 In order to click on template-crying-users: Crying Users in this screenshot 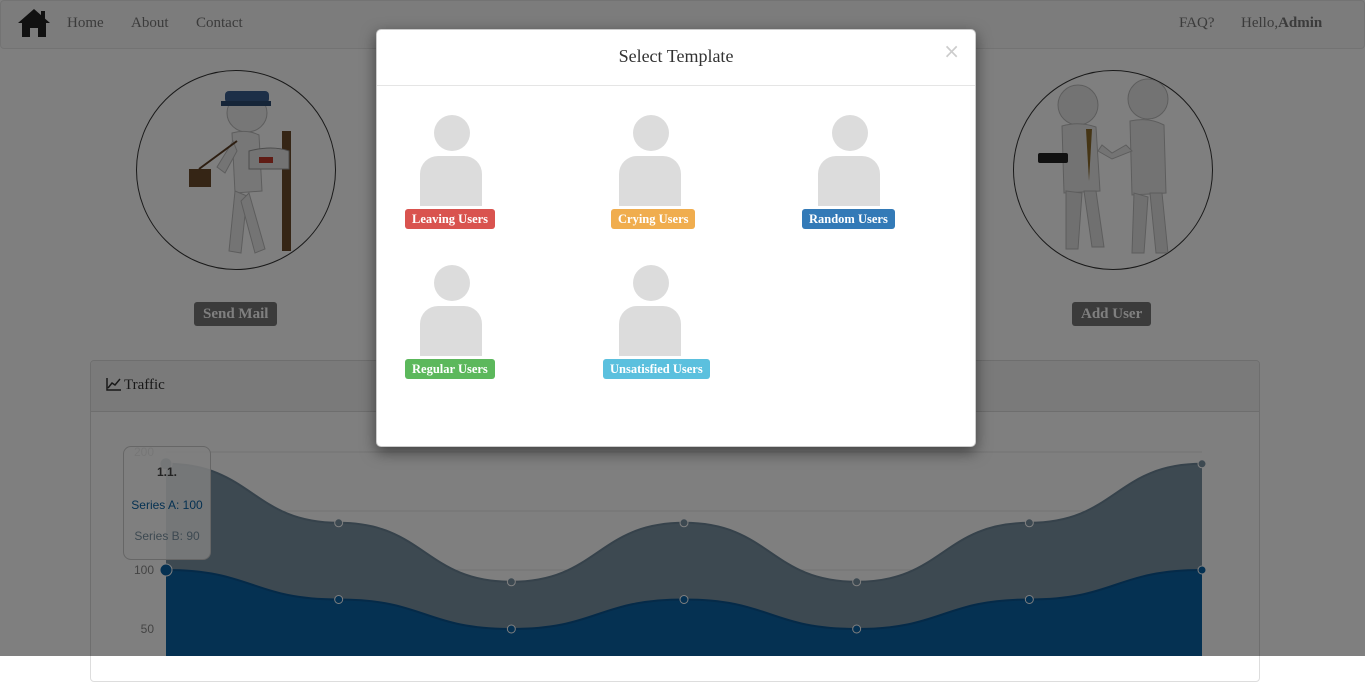, I will do `click(679, 180)`.